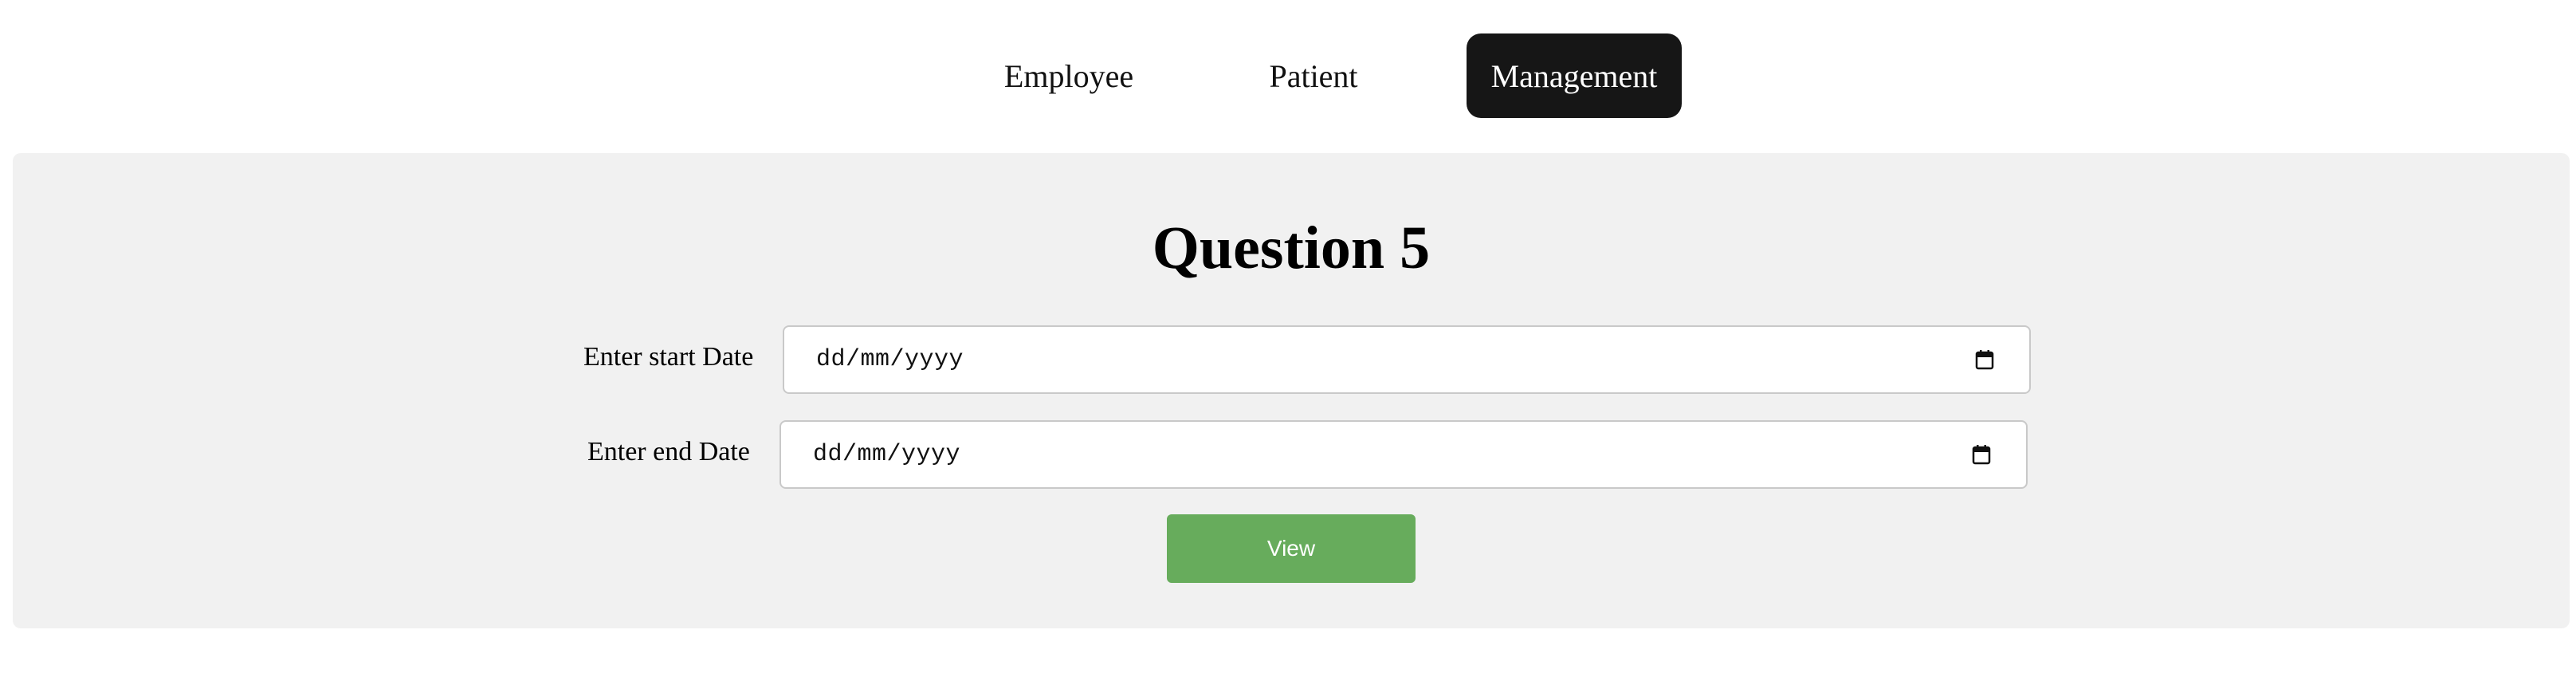 This screenshot has height=673, width=2576. Describe the element at coordinates (1291, 548) in the screenshot. I see `view-button: View` at that location.